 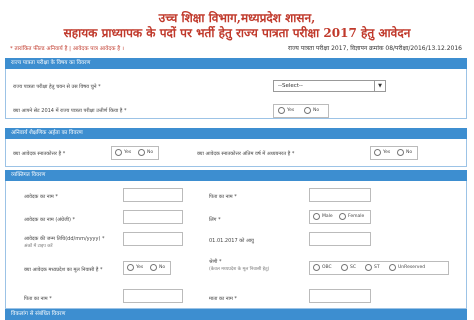 I want to click on final-year-yes: Yes, so click(x=382, y=152).